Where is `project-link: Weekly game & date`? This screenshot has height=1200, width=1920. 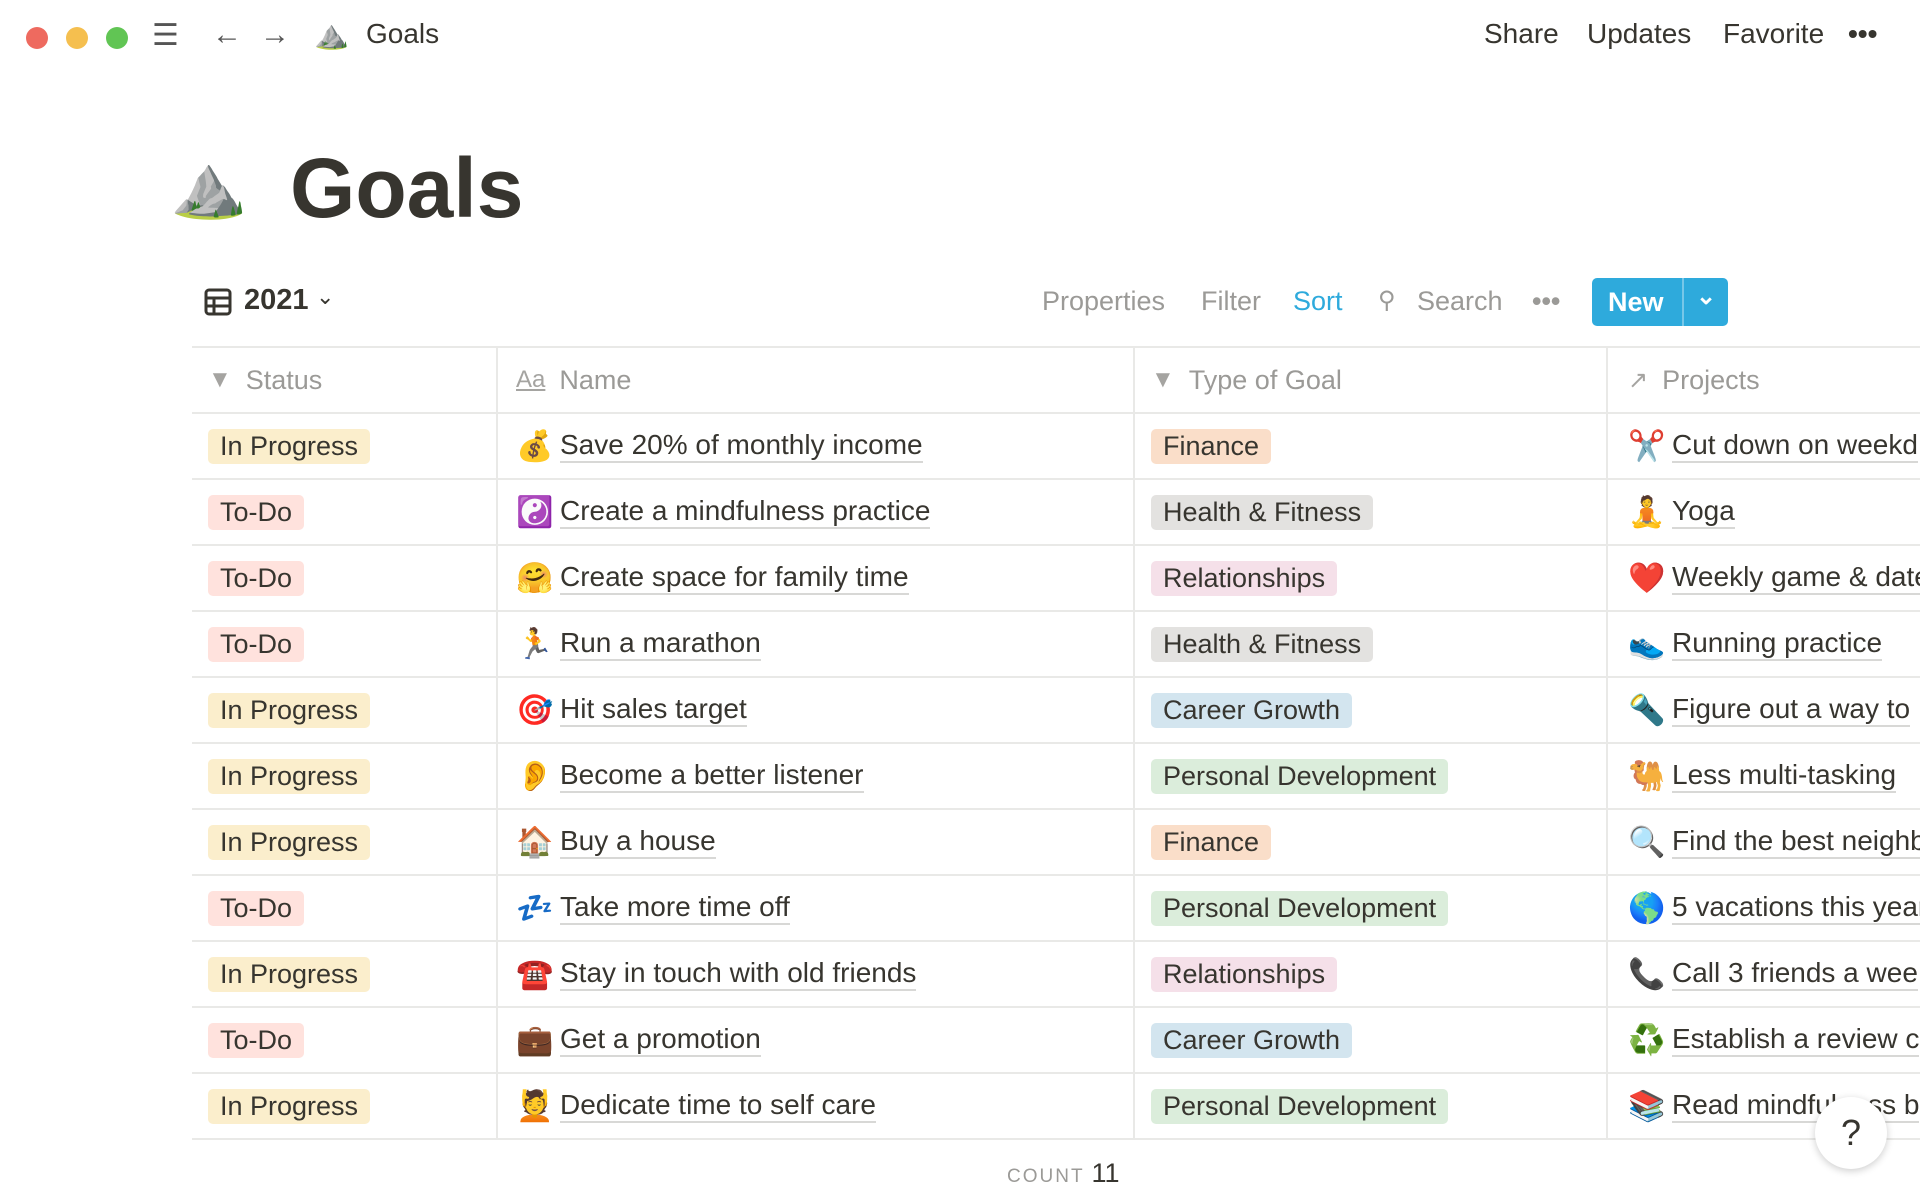
project-link: Weekly game & date is located at coordinates (1796, 578).